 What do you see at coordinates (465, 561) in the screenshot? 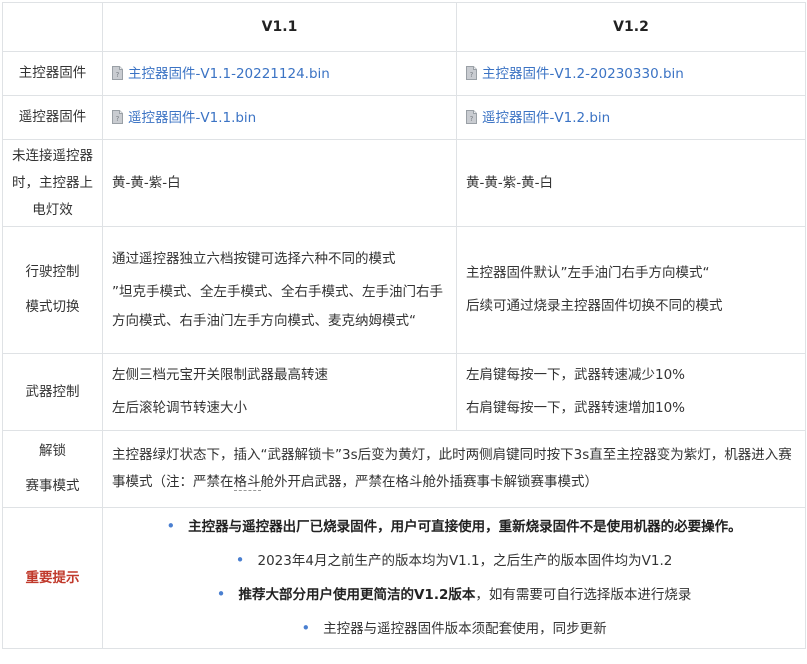
I see `note-item-2-text: 2023年4月之前生产的版本均为V1.1，之后生产的版本固件均为V1.2` at bounding box center [465, 561].